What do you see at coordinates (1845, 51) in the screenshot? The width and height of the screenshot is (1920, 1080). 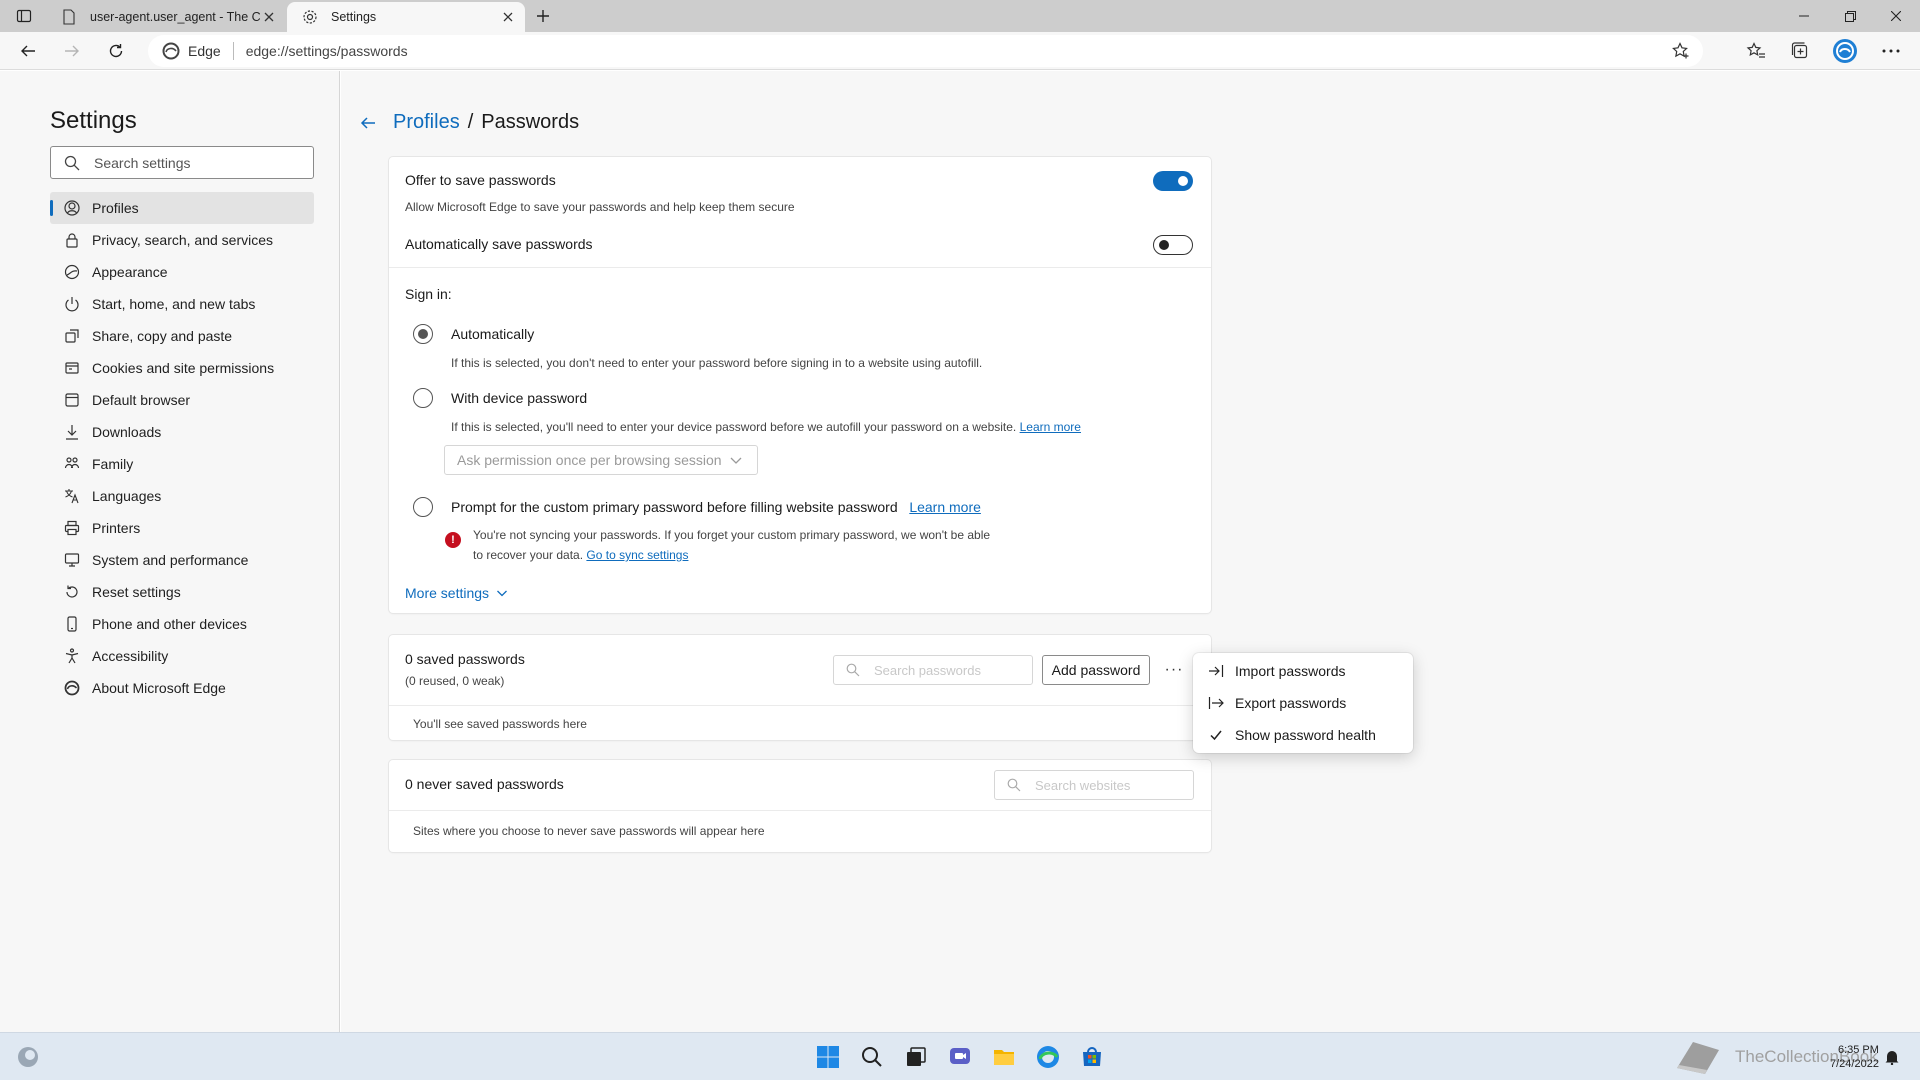 I see `profile-avatar-icon` at bounding box center [1845, 51].